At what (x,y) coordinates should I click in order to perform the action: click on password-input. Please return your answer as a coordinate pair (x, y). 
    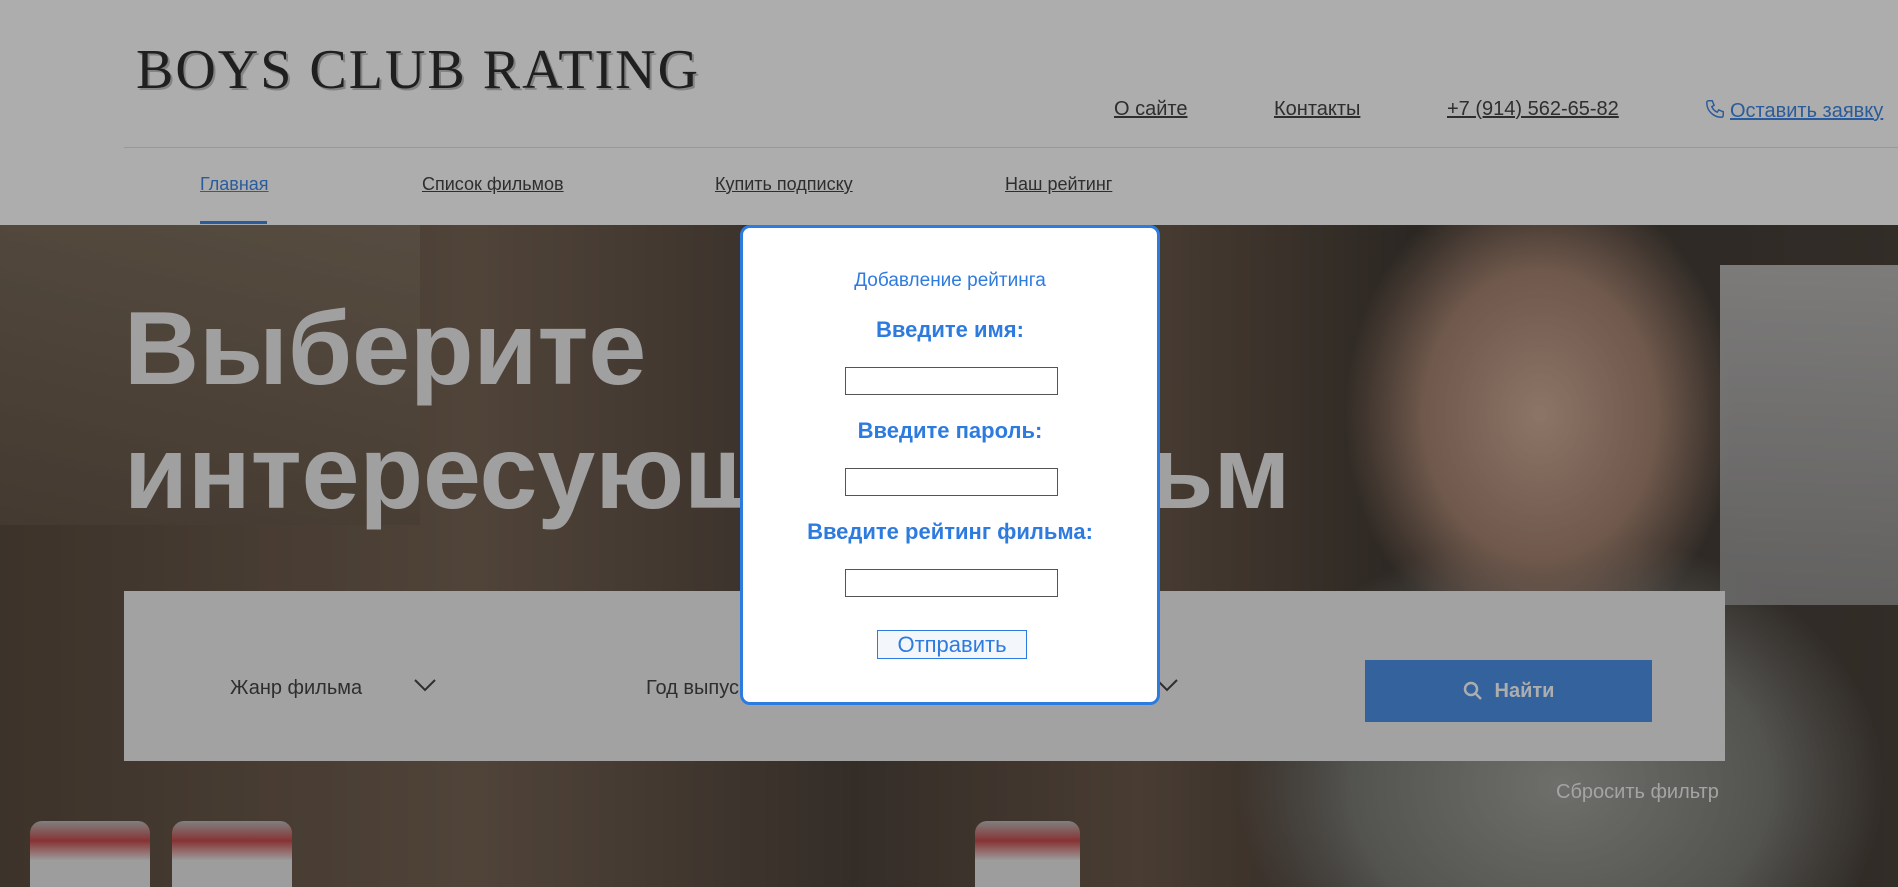
    Looking at the image, I should click on (951, 482).